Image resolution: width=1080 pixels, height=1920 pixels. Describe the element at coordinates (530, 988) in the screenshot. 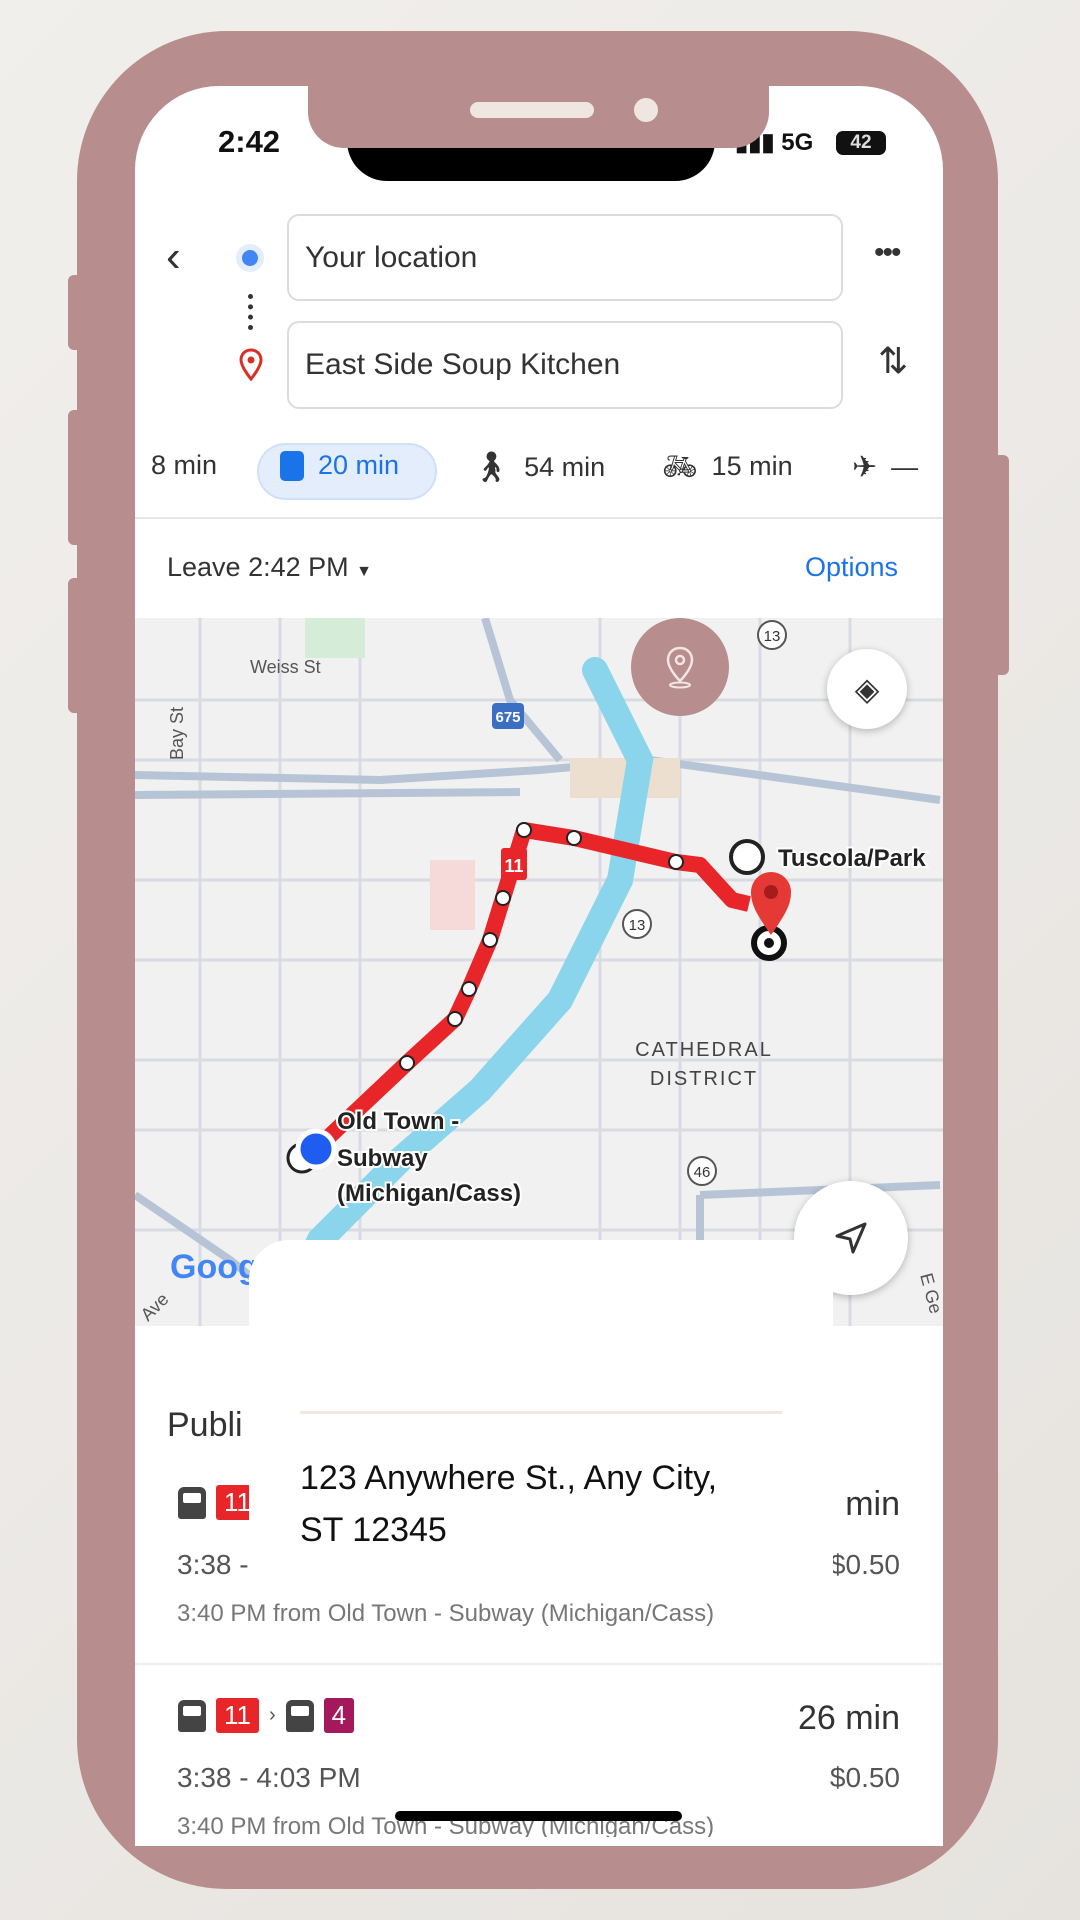

I see `transit-route-line` at that location.